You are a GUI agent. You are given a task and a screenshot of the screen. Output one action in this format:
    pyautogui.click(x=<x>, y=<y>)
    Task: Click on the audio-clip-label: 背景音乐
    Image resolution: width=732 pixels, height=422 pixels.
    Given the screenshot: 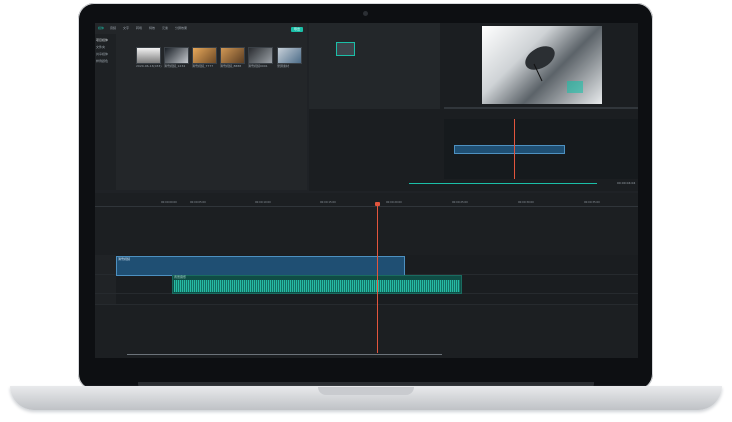 What is the action you would take?
    pyautogui.click(x=180, y=277)
    